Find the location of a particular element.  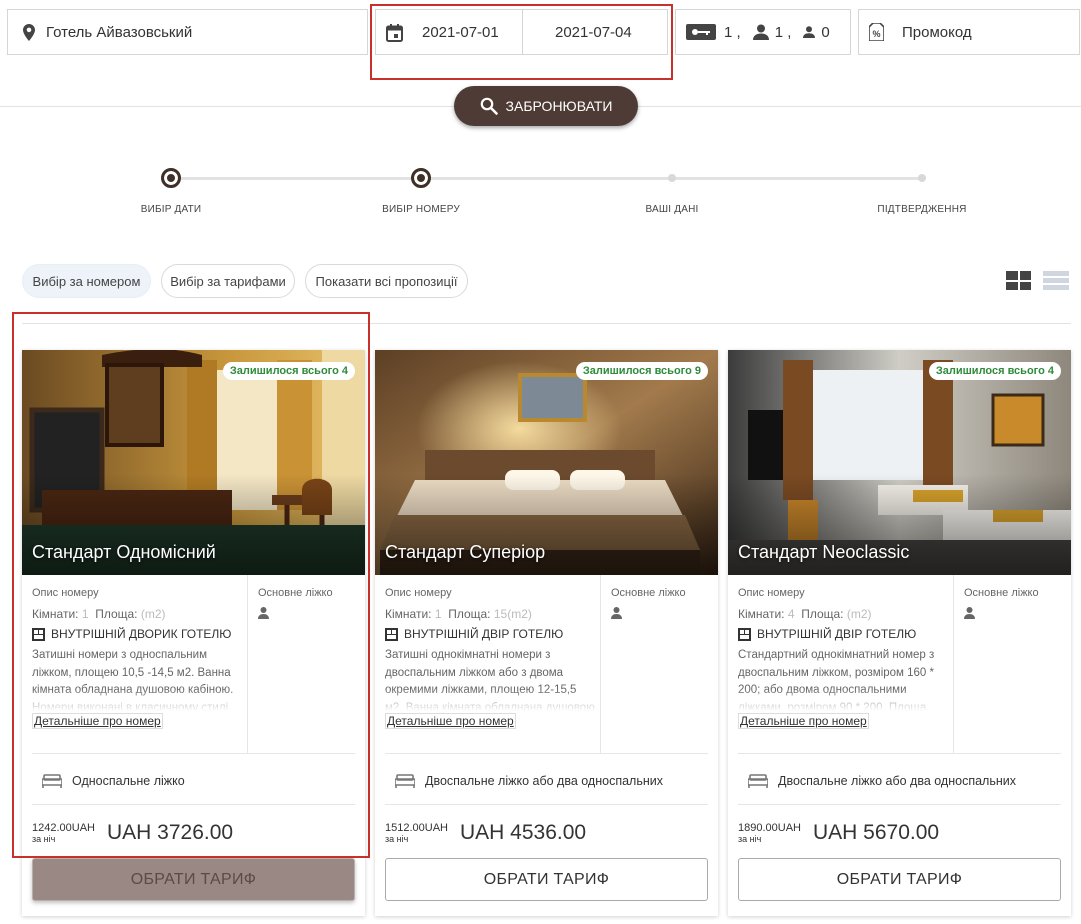

step-details-dot is located at coordinates (672, 178).